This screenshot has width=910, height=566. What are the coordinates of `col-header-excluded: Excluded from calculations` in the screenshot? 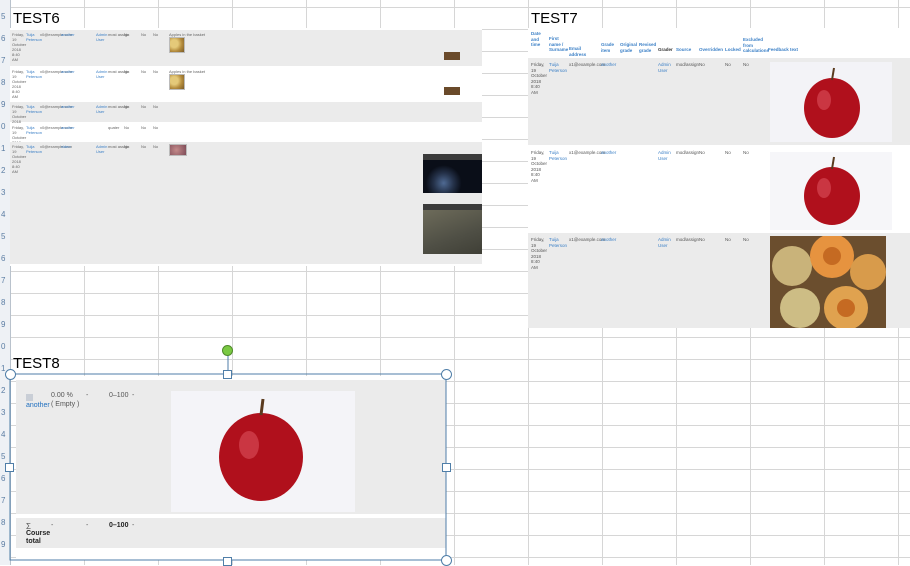 It's located at (756, 45).